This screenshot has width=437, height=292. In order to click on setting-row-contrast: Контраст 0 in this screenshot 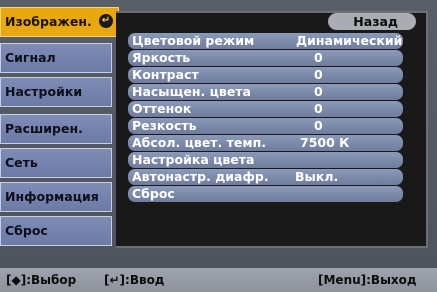, I will do `click(265, 75)`.